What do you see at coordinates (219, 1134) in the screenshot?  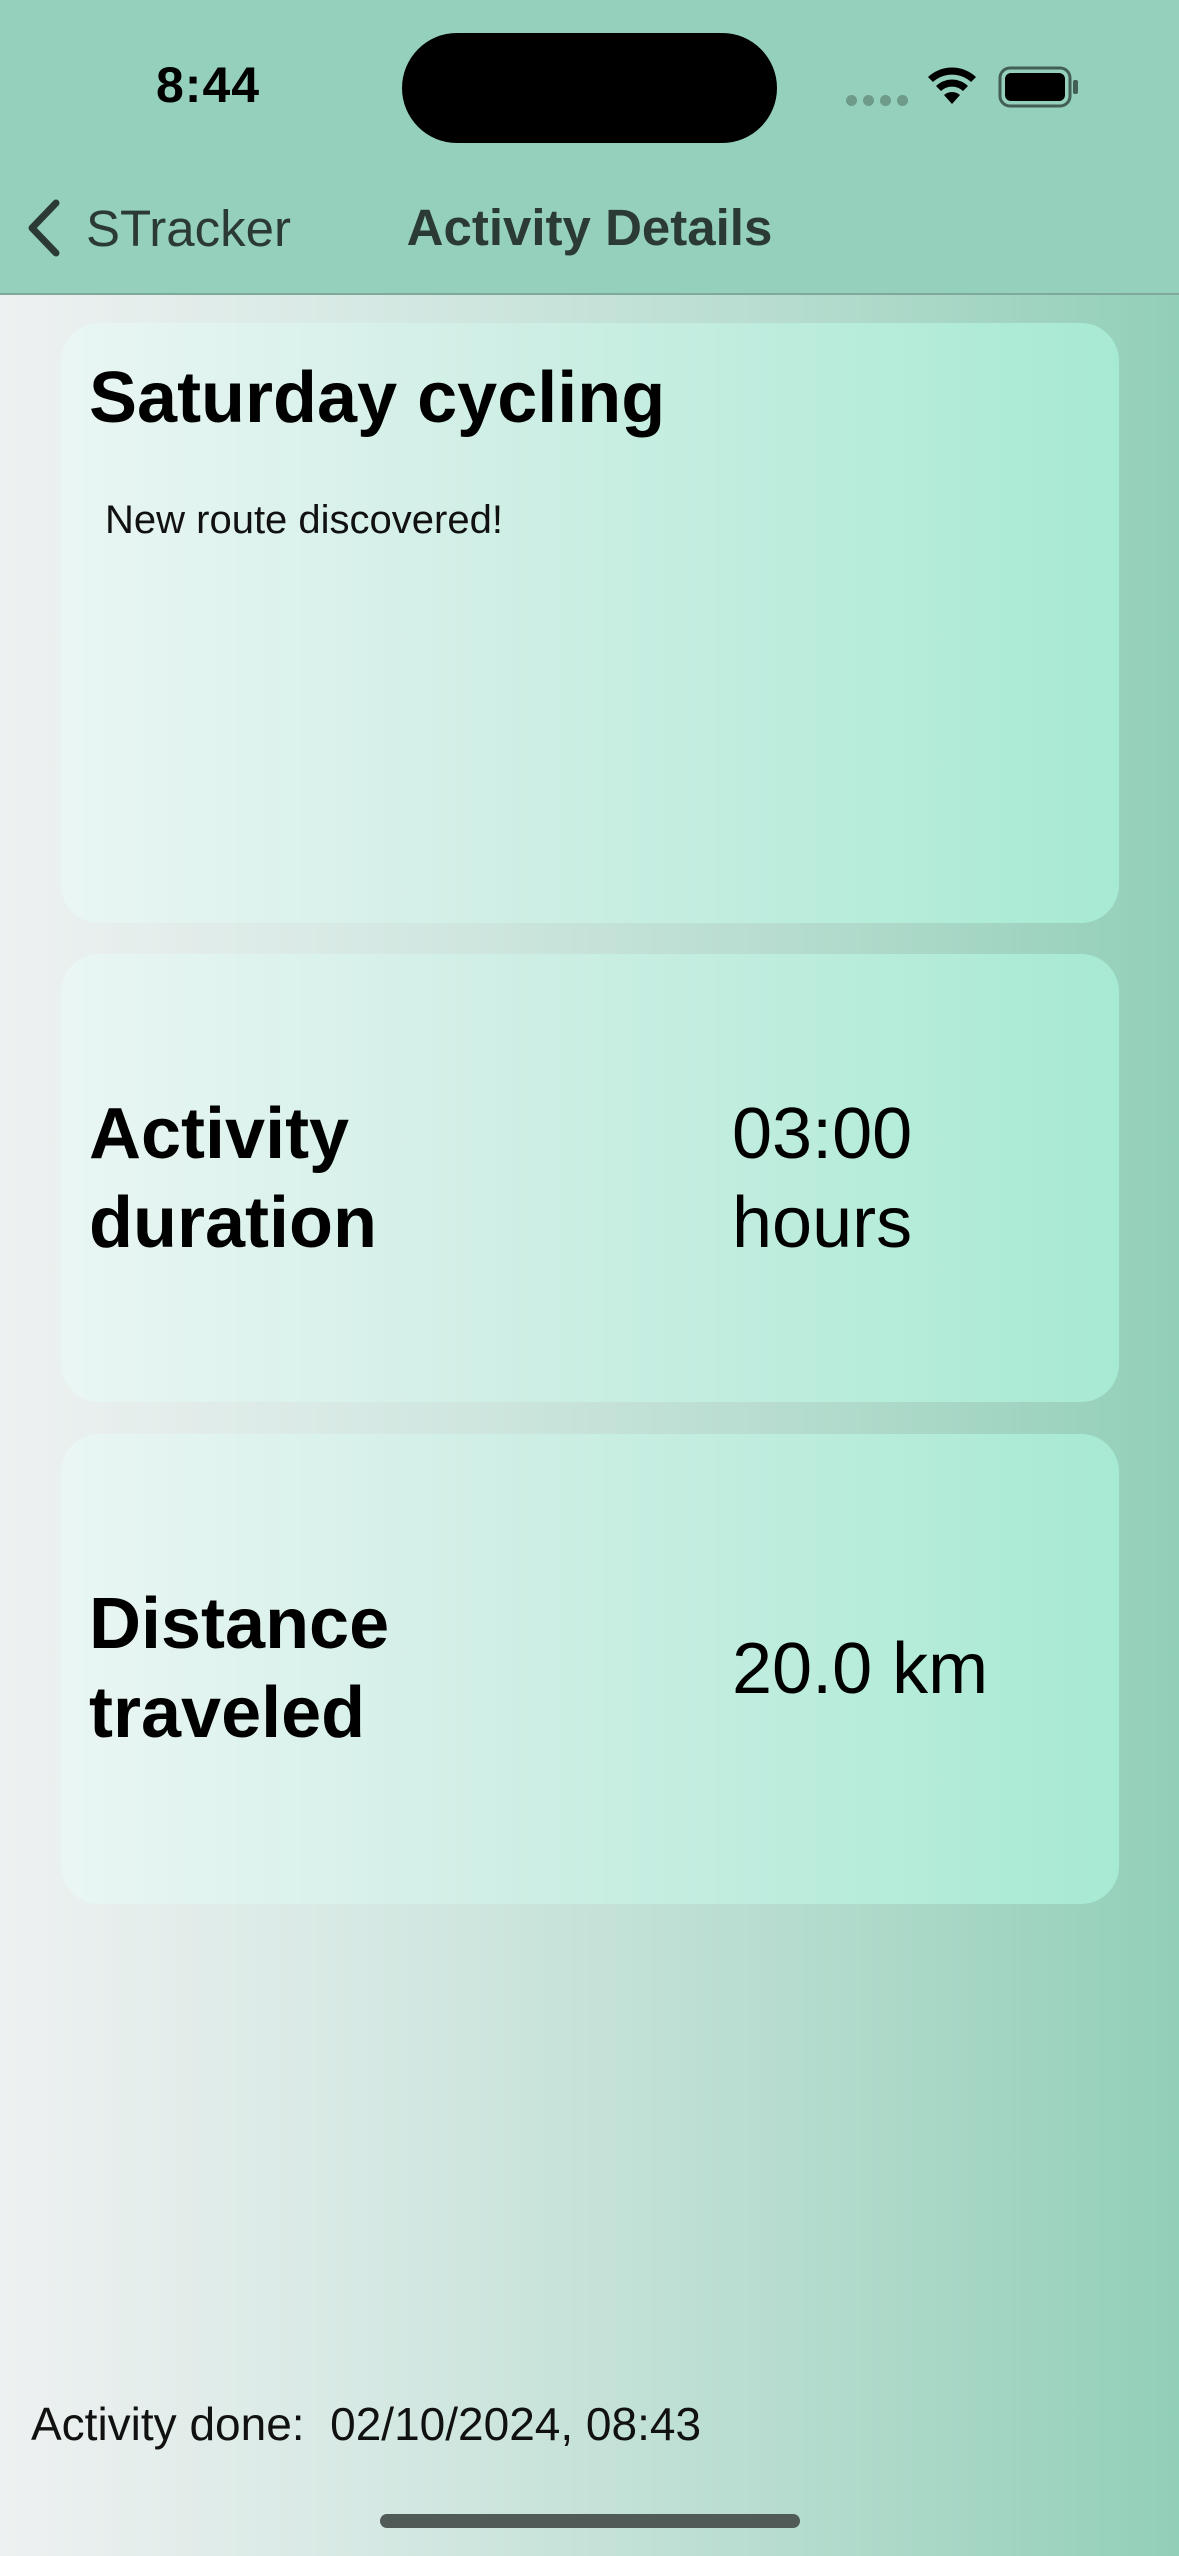 I see `duration-label-line1: Activity` at bounding box center [219, 1134].